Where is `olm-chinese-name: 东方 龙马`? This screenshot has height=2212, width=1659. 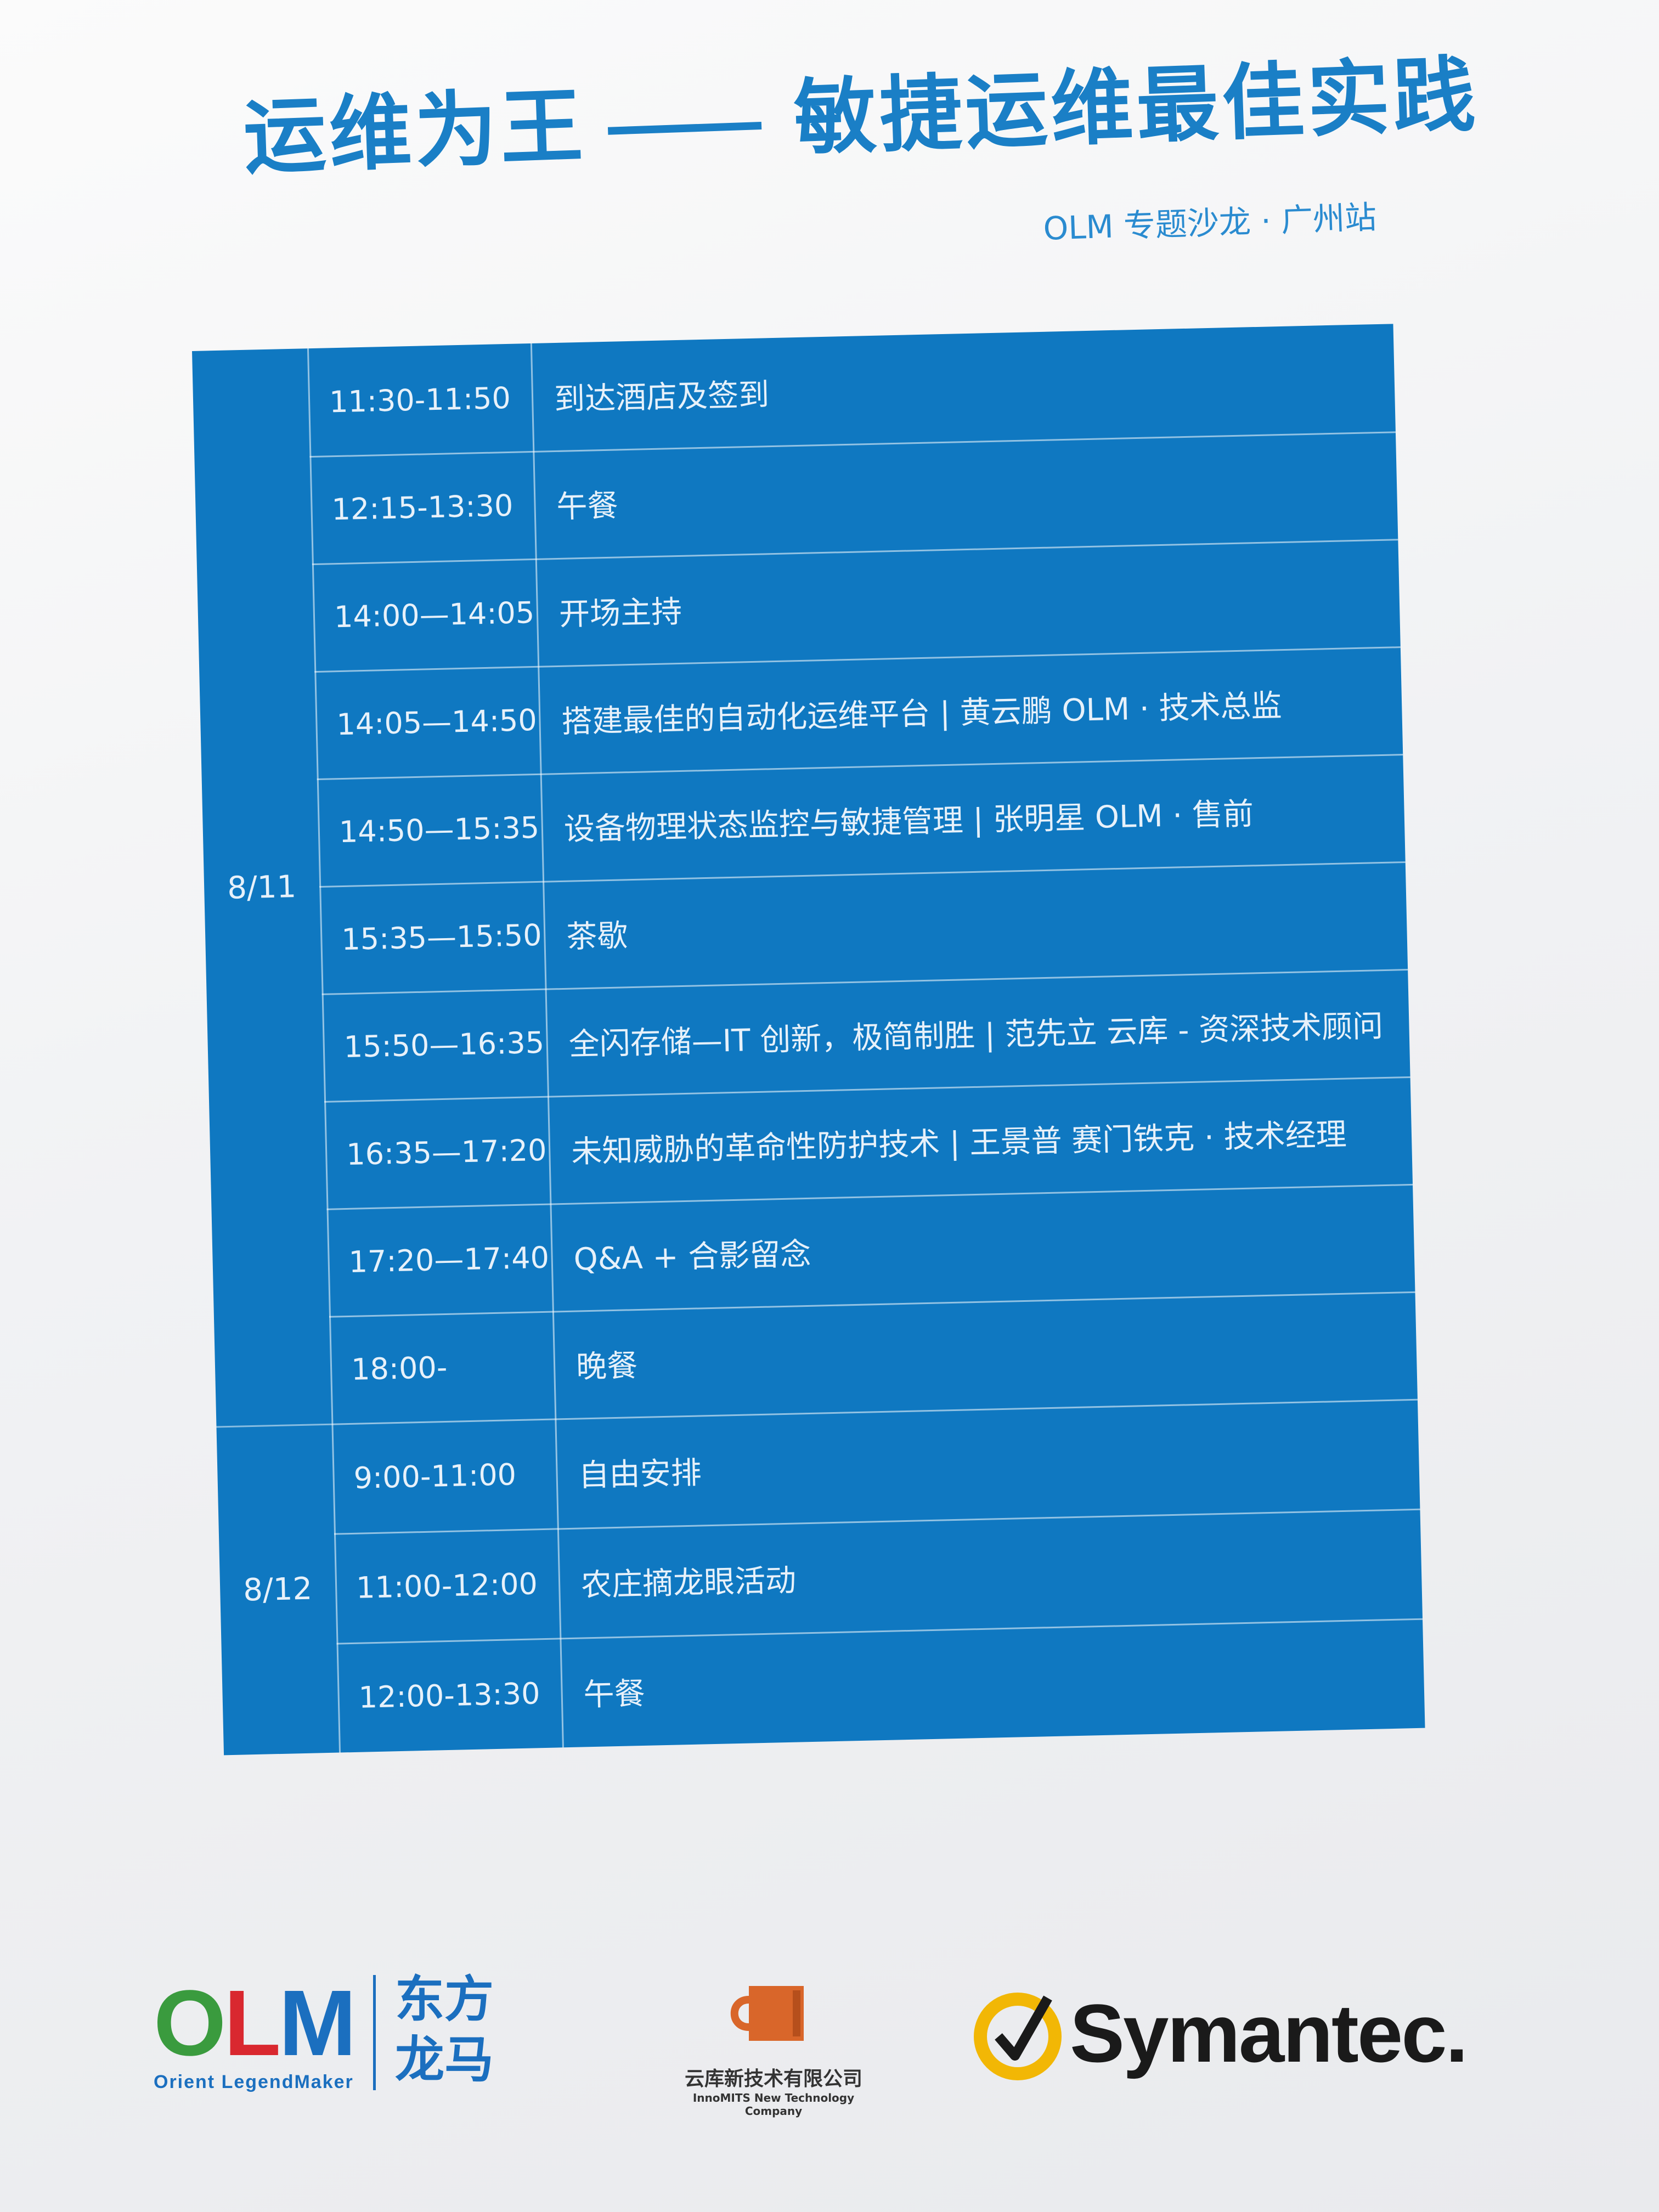 olm-chinese-name: 东方 龙马 is located at coordinates (444, 2030).